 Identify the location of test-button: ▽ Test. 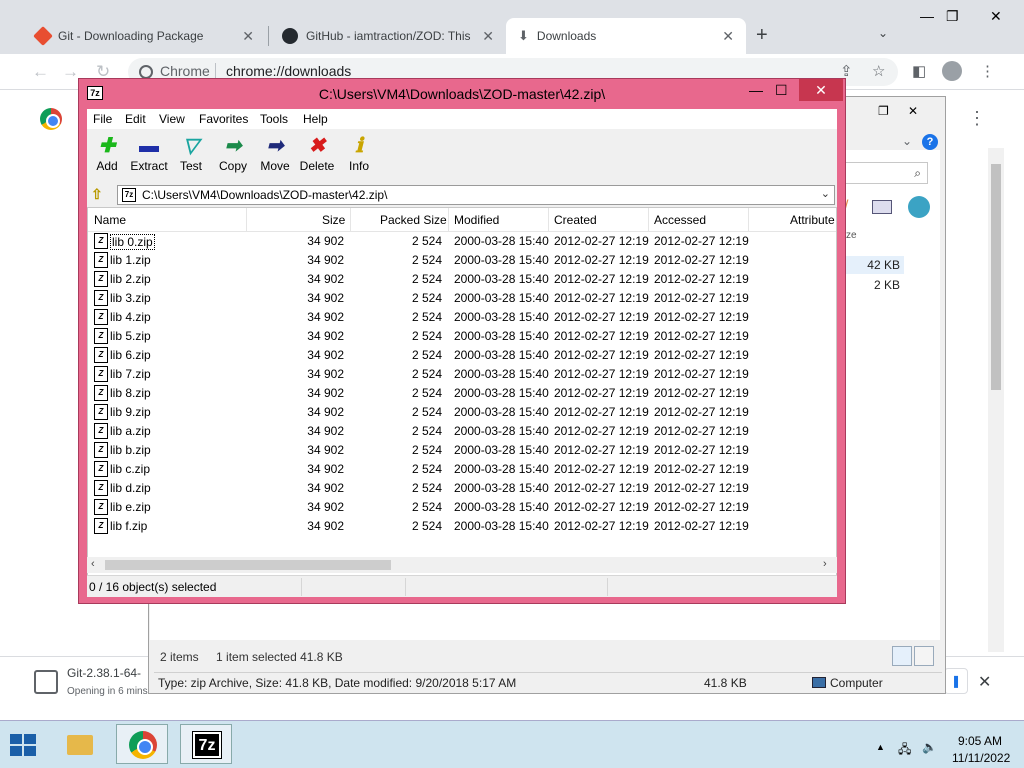
(191, 154).